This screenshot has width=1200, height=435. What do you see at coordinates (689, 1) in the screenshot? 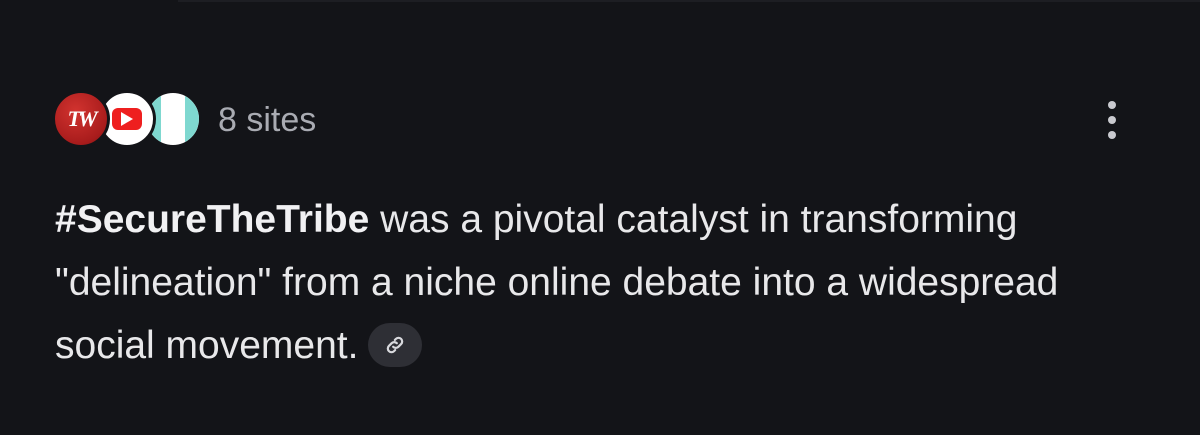
I see `divider` at bounding box center [689, 1].